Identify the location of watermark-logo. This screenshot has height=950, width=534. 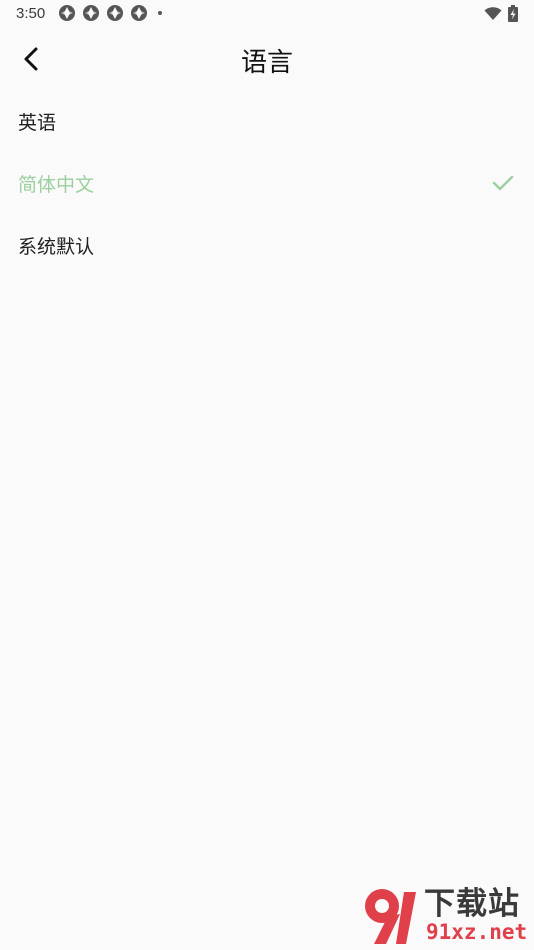
(390, 916).